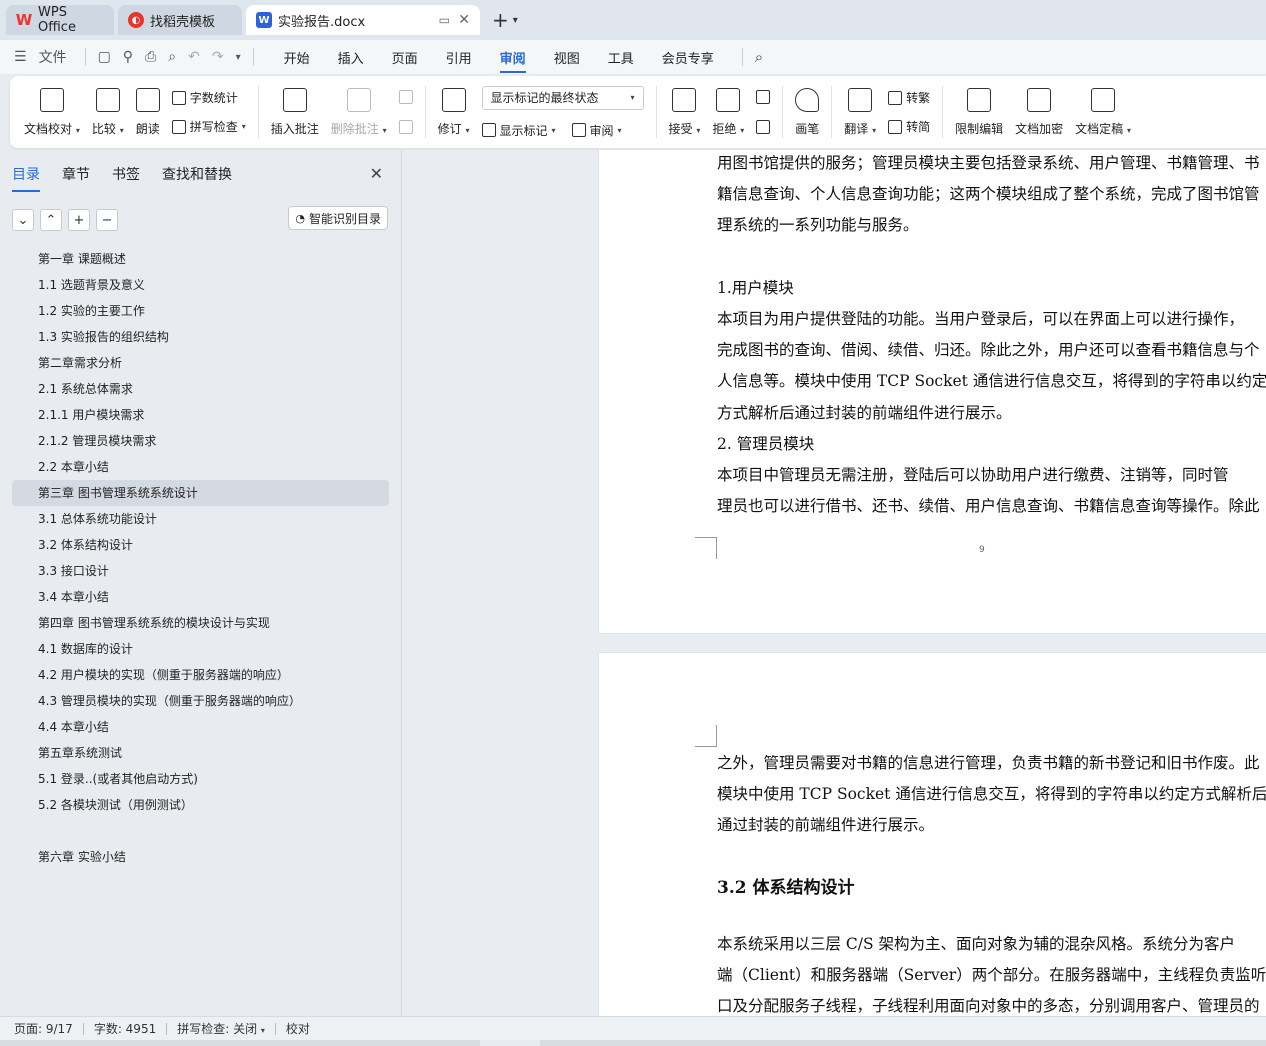 This screenshot has width=1266, height=1046. I want to click on document-text-line: 通过封装的前端组件进行展示。, so click(826, 825).